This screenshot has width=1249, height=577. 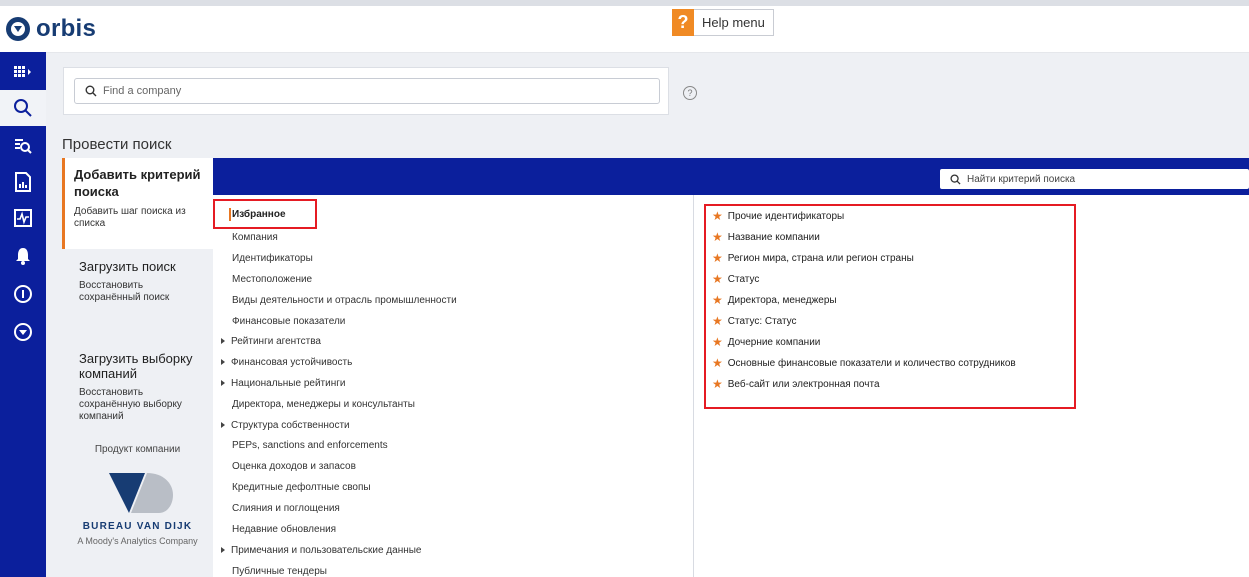 What do you see at coordinates (141, 493) in the screenshot?
I see `bvd-logo-icon` at bounding box center [141, 493].